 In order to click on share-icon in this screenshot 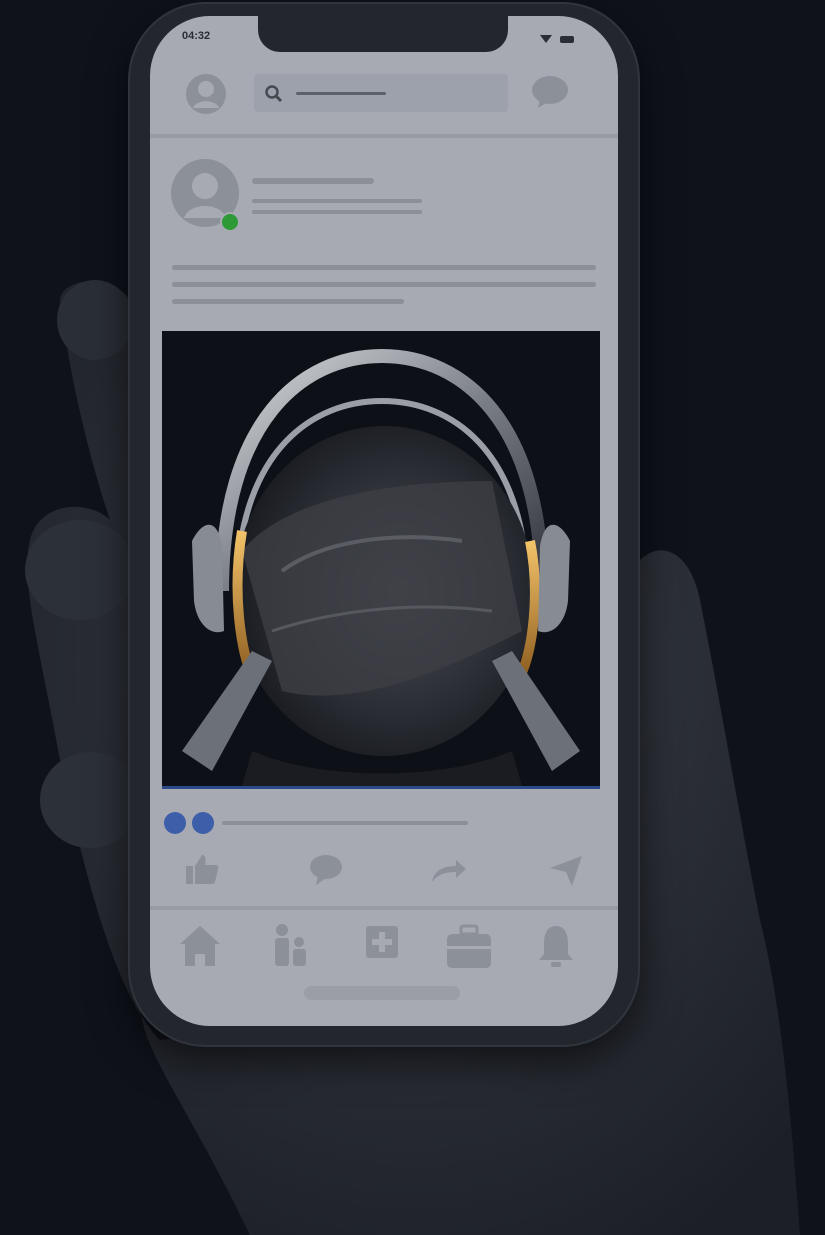, I will do `click(448, 870)`.